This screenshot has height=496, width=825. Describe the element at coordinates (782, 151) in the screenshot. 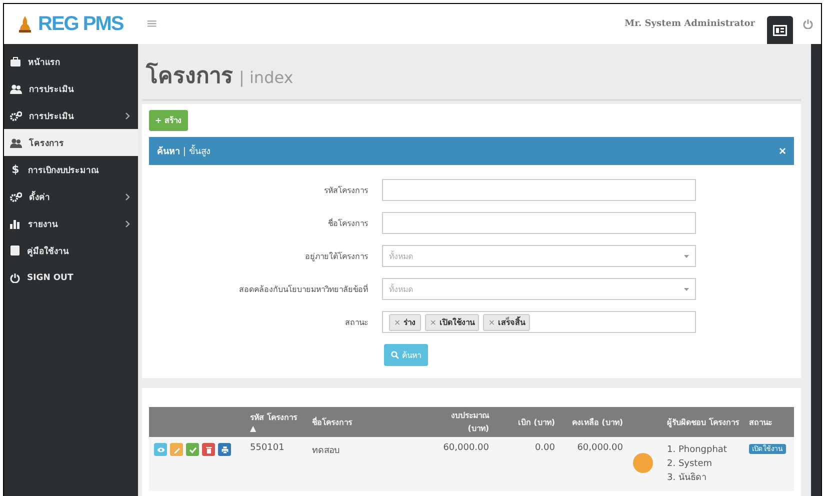

I see `close-button: ×` at that location.